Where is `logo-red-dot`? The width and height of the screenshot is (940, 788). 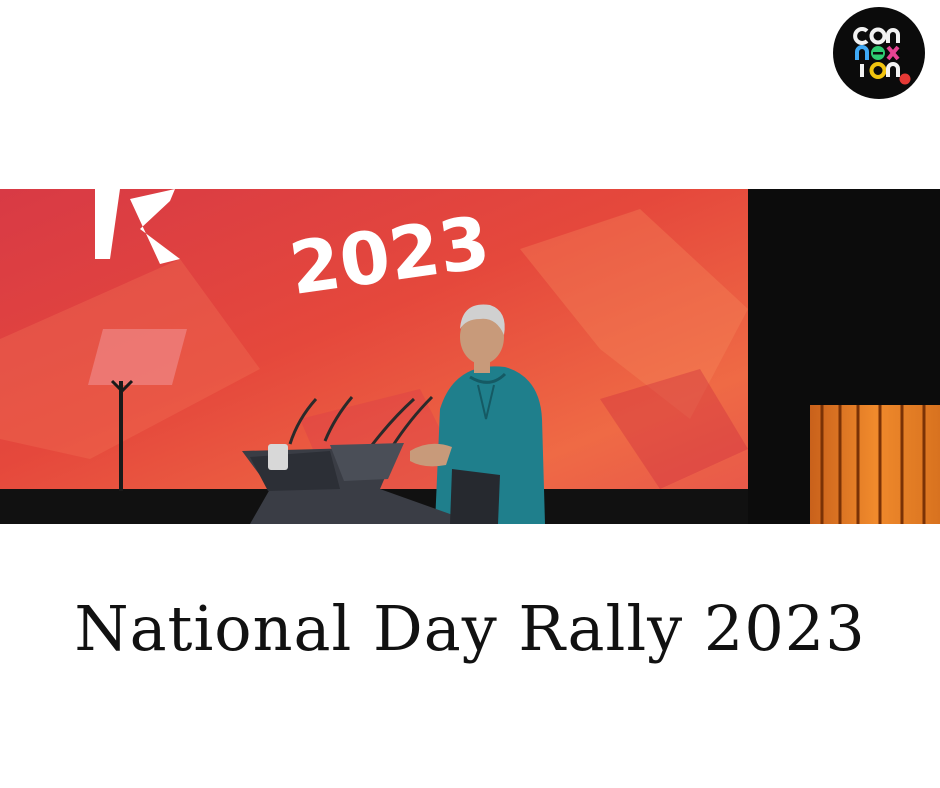
logo-red-dot is located at coordinates (905, 79).